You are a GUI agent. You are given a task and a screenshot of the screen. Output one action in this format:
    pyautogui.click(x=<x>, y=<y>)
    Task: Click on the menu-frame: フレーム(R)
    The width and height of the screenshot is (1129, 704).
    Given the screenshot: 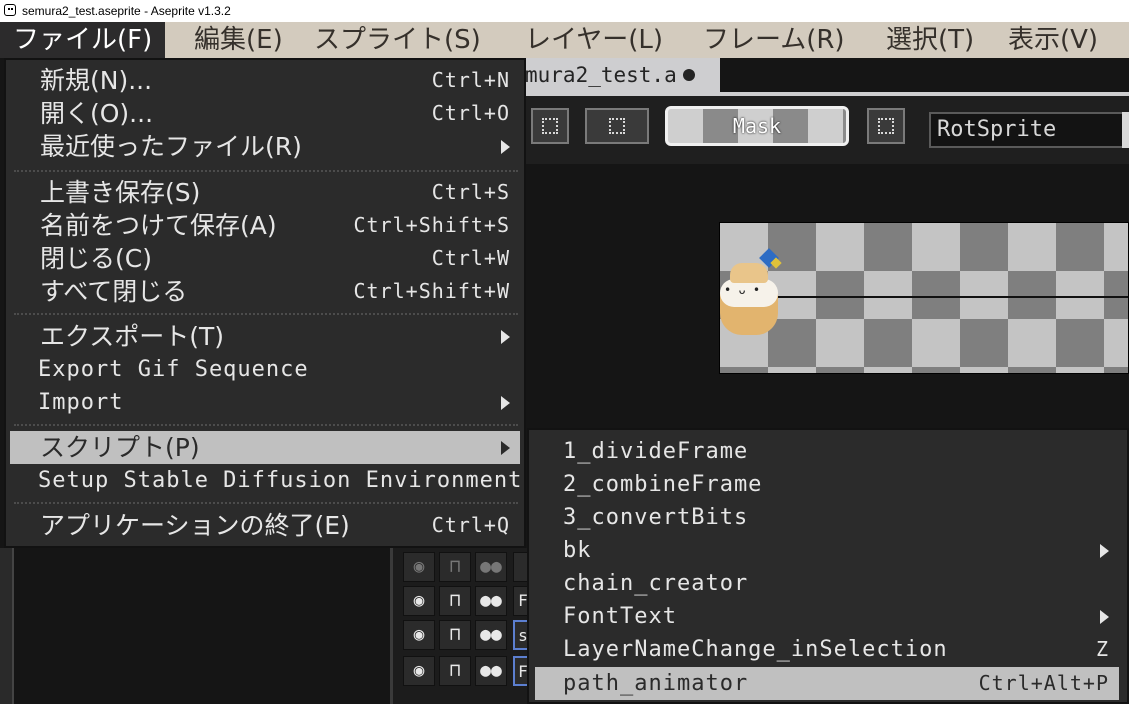 What is the action you would take?
    pyautogui.click(x=774, y=40)
    